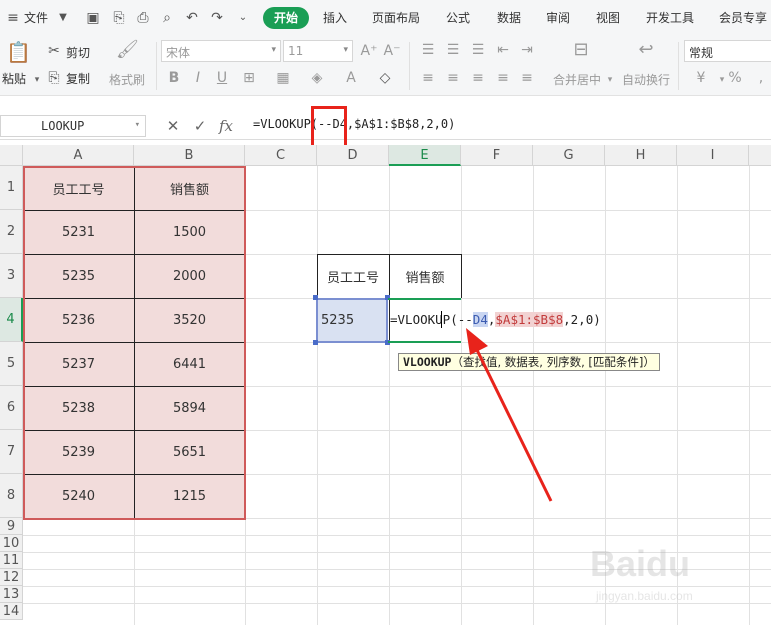  I want to click on indent-decrease-icon: ⇤, so click(503, 50).